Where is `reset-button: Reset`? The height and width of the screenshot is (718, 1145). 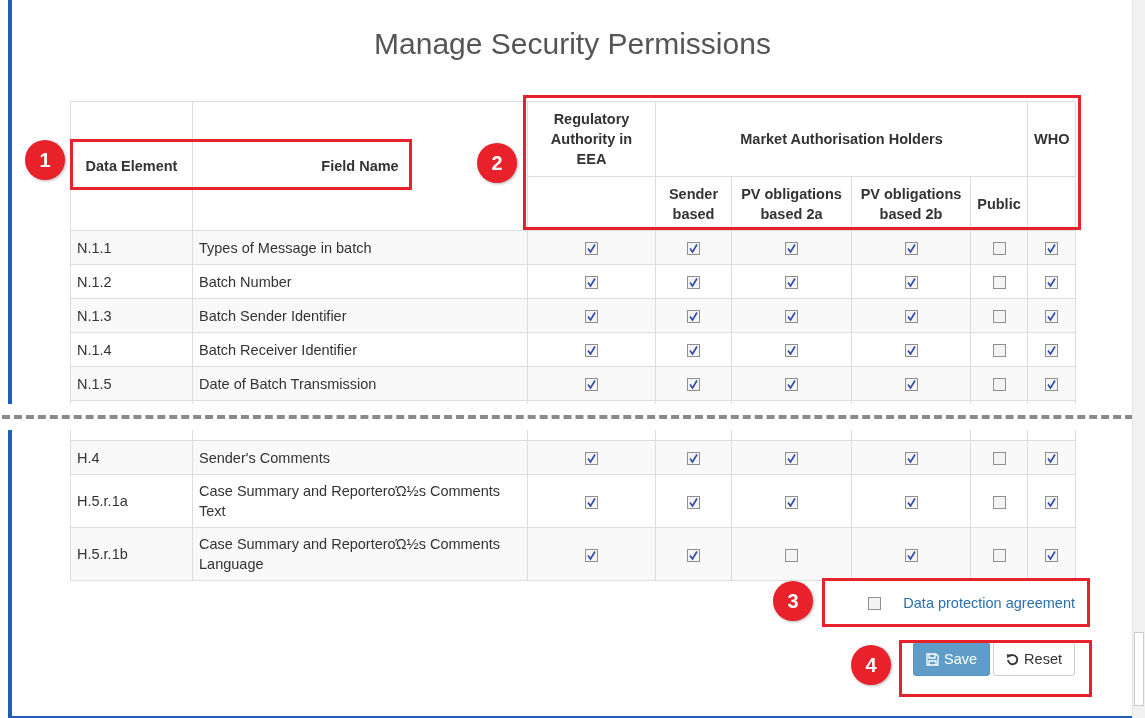 reset-button: Reset is located at coordinates (1034, 659).